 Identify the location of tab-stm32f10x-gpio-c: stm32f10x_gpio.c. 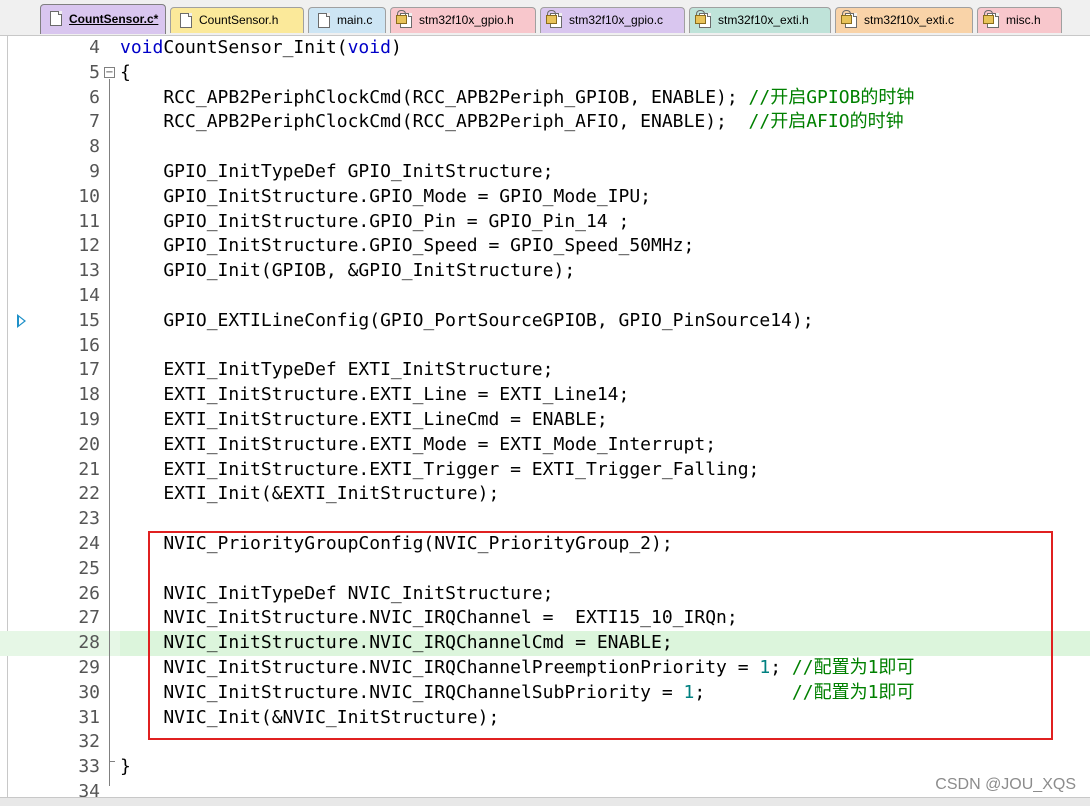
(612, 20).